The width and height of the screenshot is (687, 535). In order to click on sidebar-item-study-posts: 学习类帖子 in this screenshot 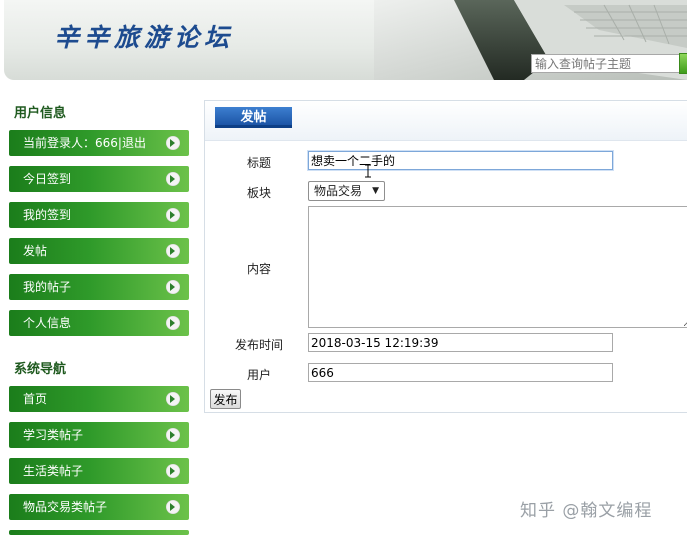, I will do `click(99, 435)`.